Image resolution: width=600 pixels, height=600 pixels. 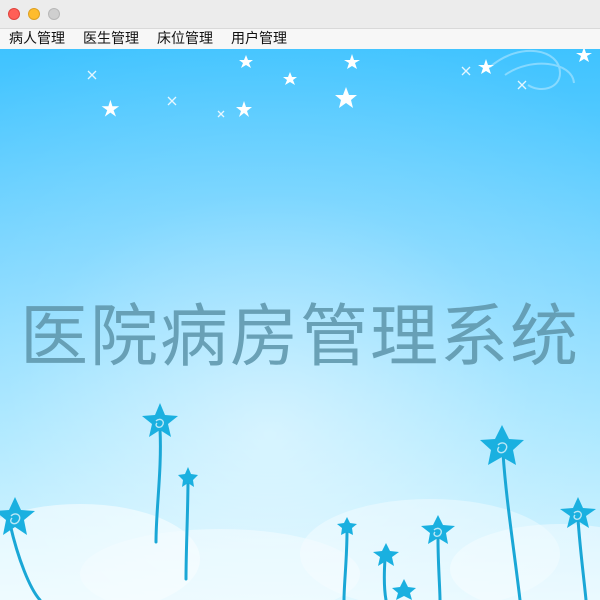 What do you see at coordinates (54, 14) in the screenshot?
I see `zoom-icon` at bounding box center [54, 14].